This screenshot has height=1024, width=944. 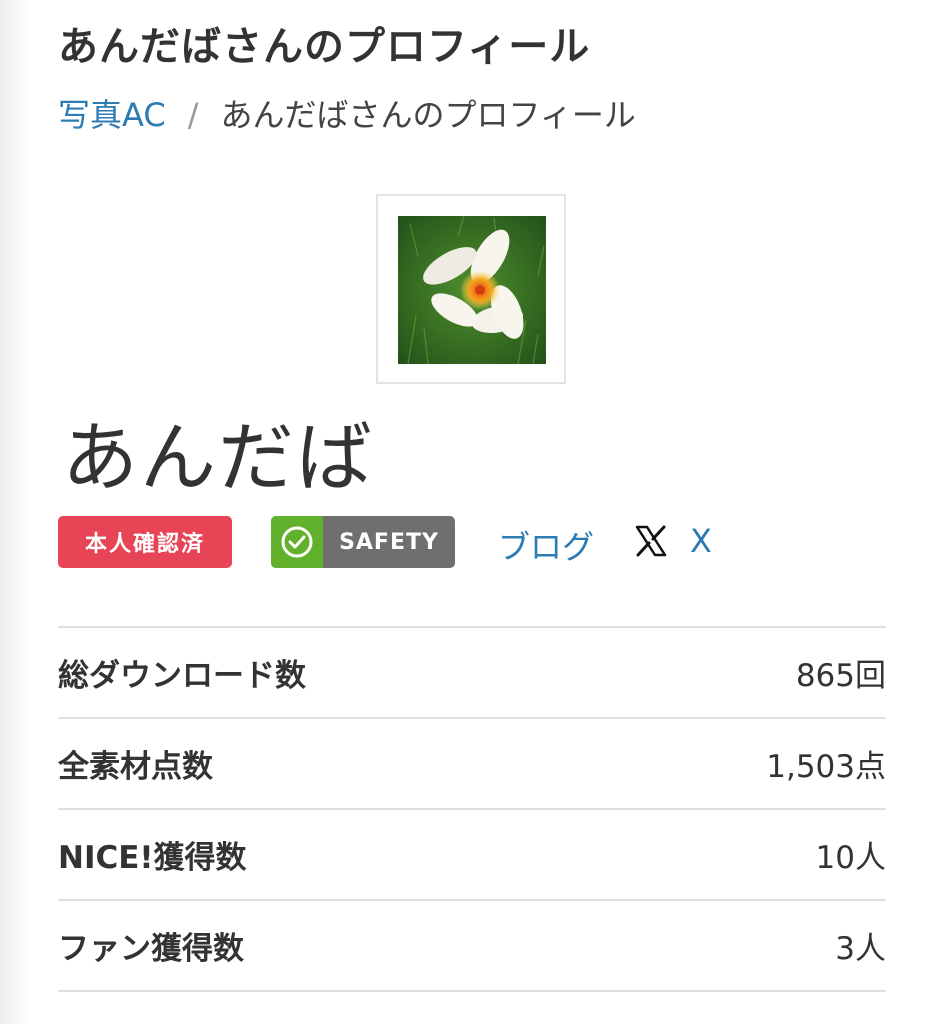 What do you see at coordinates (15, 512) in the screenshot?
I see `left-edge-shadow` at bounding box center [15, 512].